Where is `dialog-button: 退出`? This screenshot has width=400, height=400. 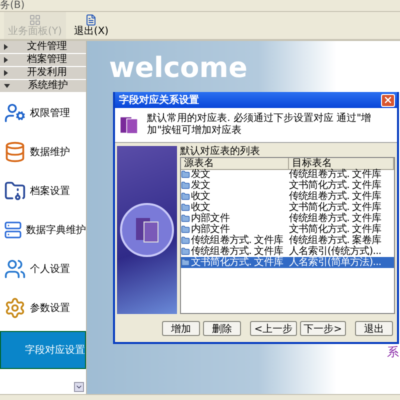 dialog-button: 退出 is located at coordinates (374, 328).